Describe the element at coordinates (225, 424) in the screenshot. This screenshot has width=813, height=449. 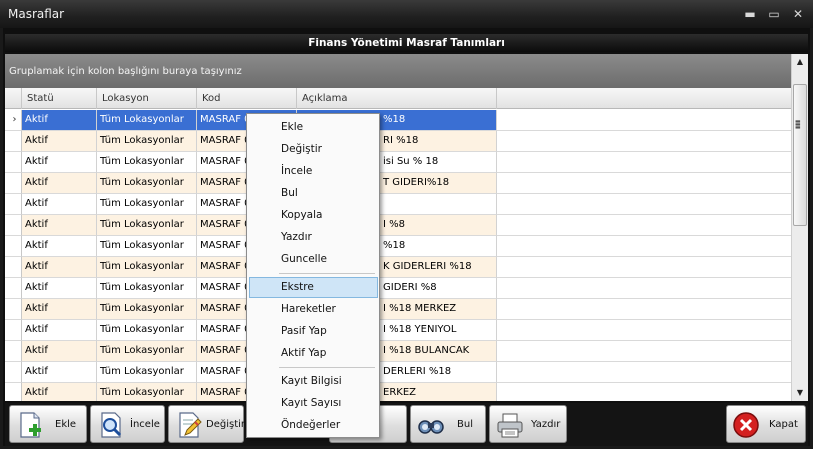
I see `edit-button-label: Değiştir` at that location.